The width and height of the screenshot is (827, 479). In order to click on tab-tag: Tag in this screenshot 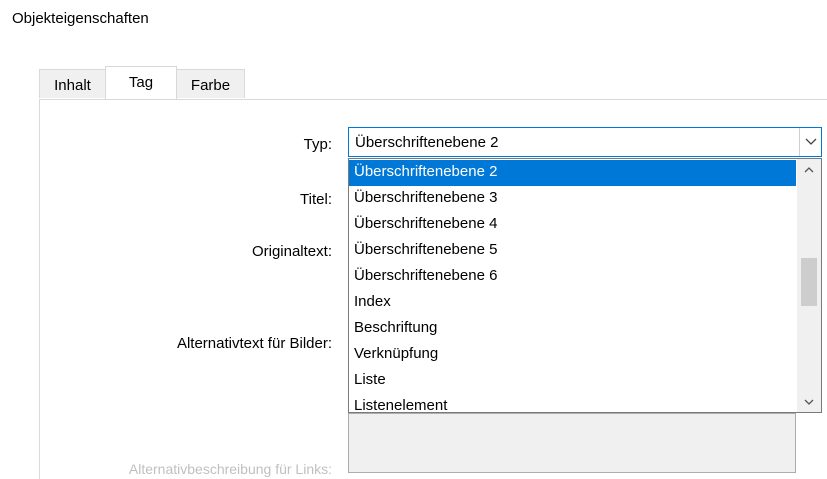, I will do `click(141, 82)`.